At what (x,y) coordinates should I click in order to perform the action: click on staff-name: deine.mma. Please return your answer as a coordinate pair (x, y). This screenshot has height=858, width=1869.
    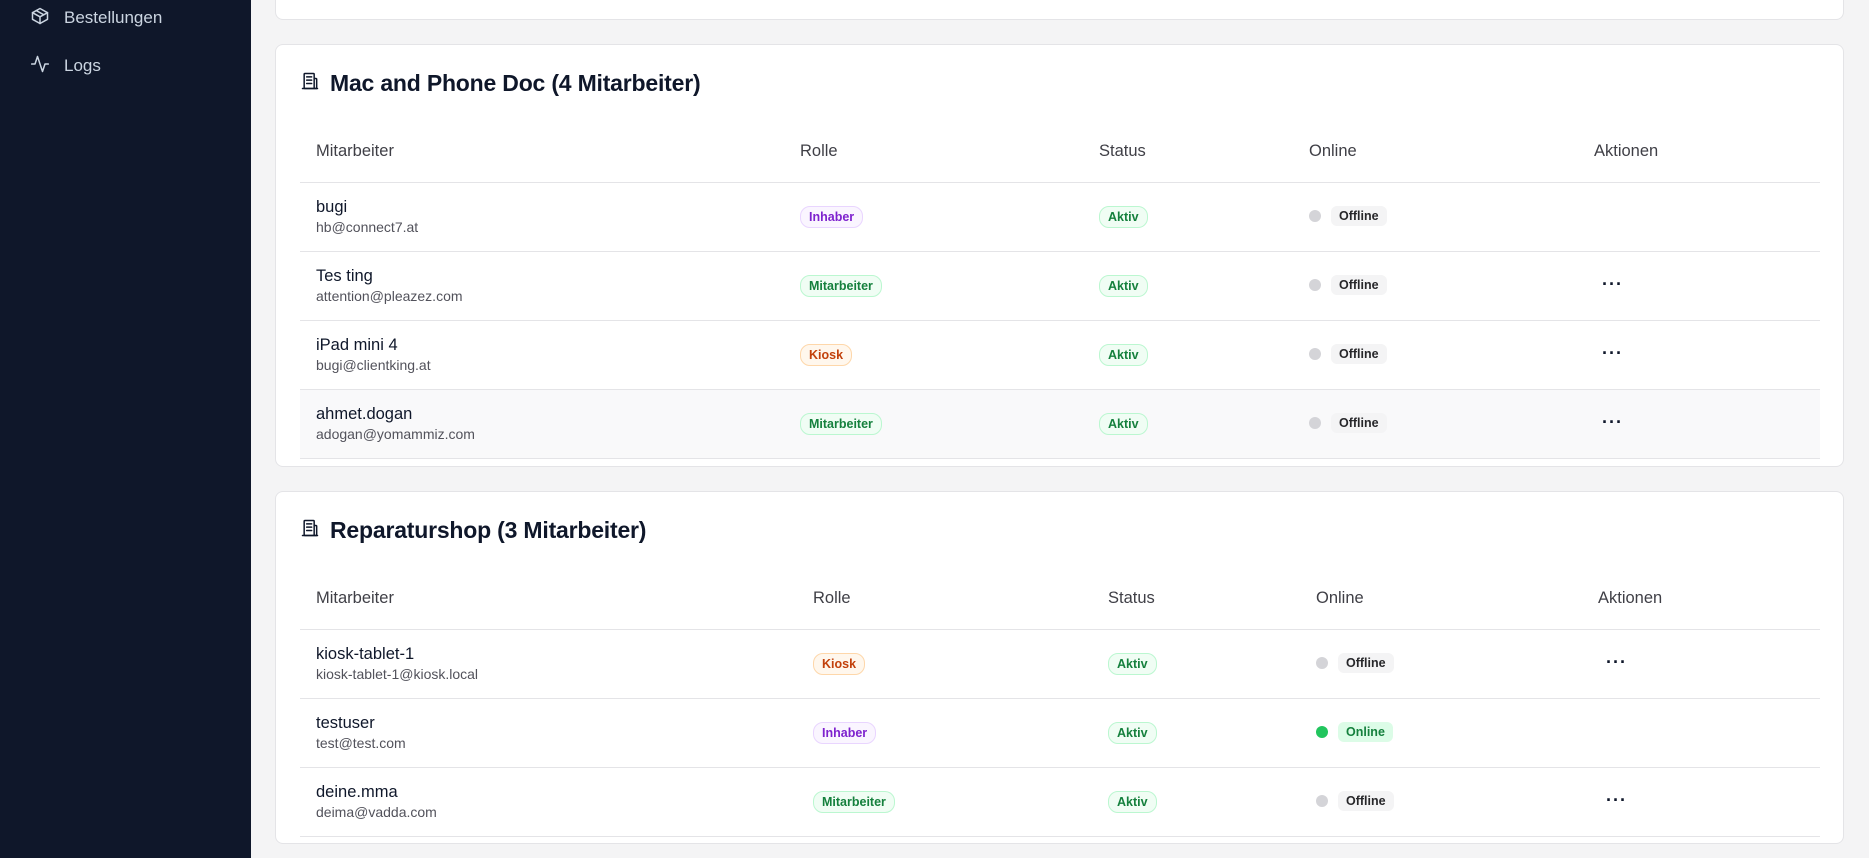
    Looking at the image, I should click on (357, 792).